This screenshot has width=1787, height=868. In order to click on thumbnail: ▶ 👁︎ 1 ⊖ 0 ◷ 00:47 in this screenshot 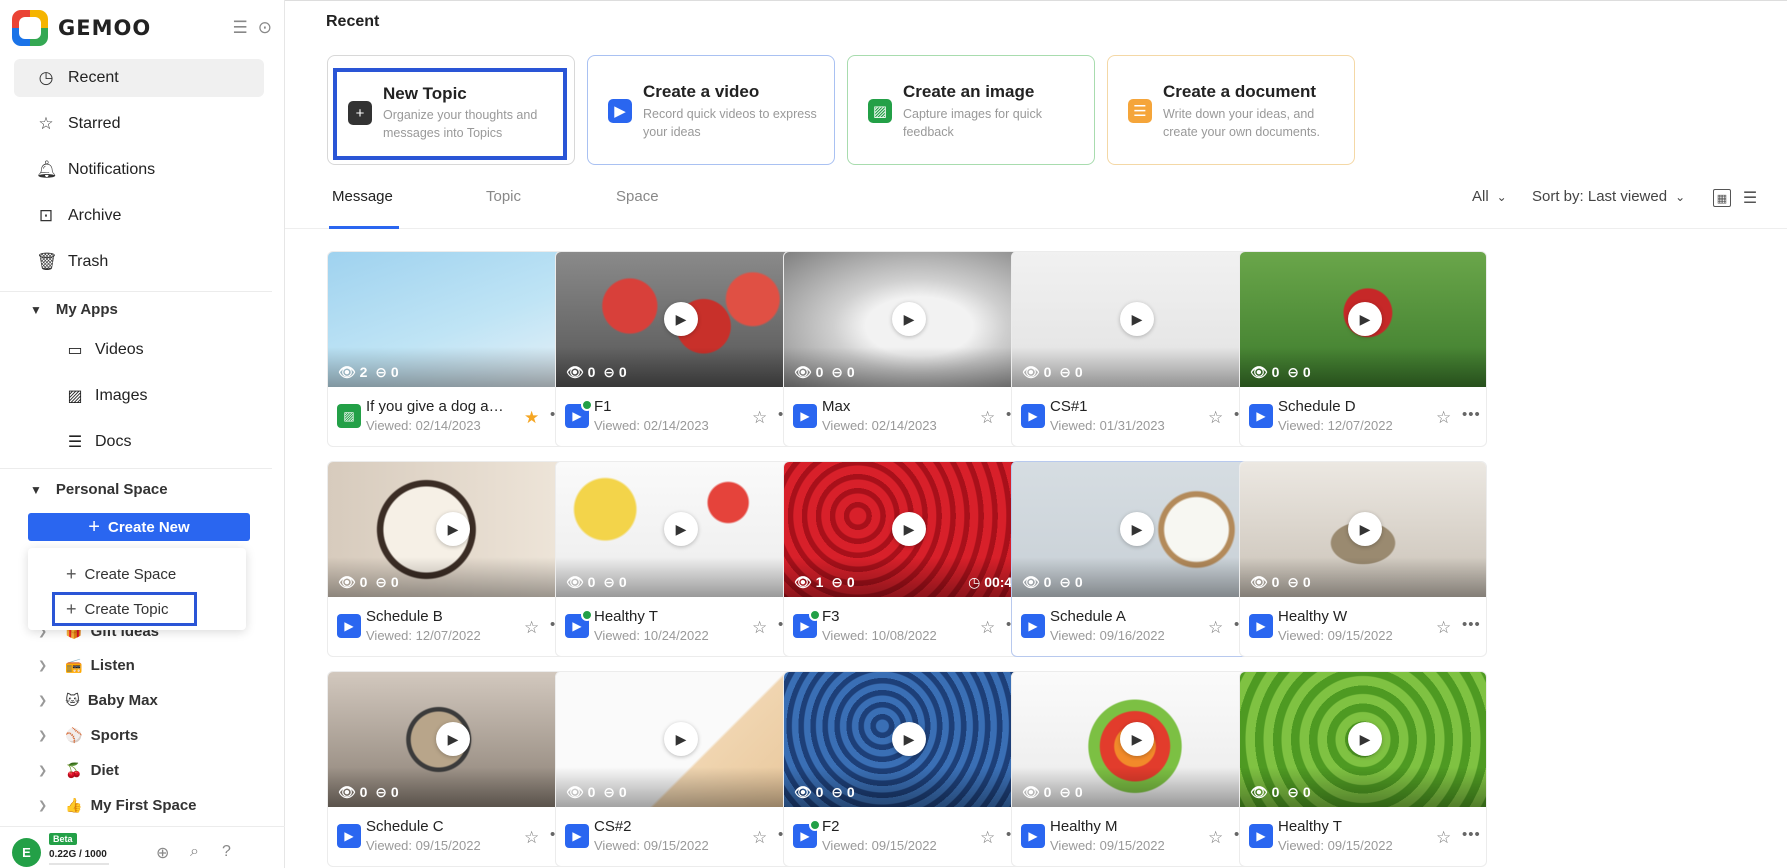, I will do `click(907, 529)`.